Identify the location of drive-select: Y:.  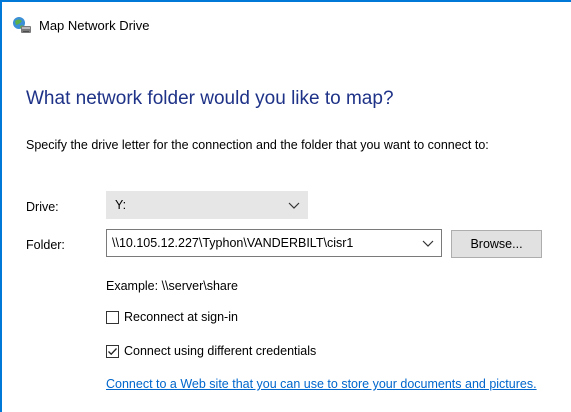
(207, 205).